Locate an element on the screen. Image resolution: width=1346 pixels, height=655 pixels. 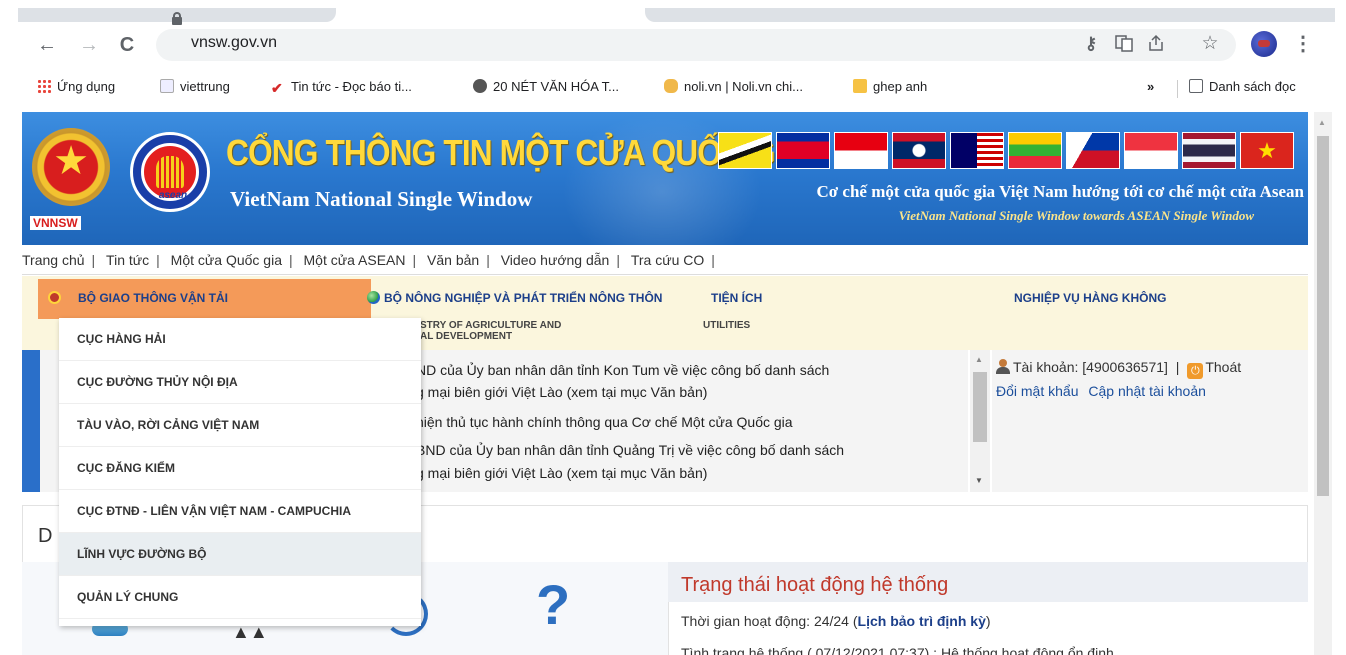
help-question-icon: ? is located at coordinates (553, 605).